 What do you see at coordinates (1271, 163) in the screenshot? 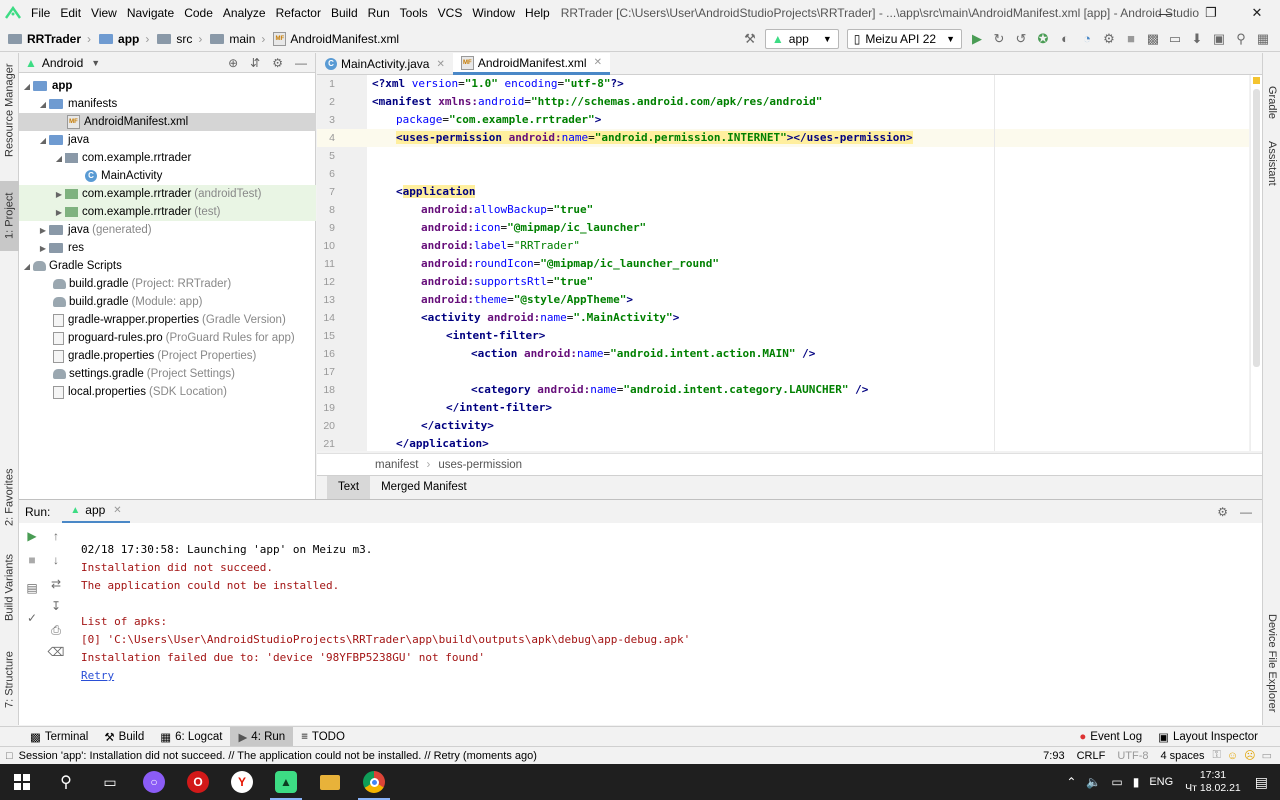
I see `tab-assistant: Assistant` at bounding box center [1271, 163].